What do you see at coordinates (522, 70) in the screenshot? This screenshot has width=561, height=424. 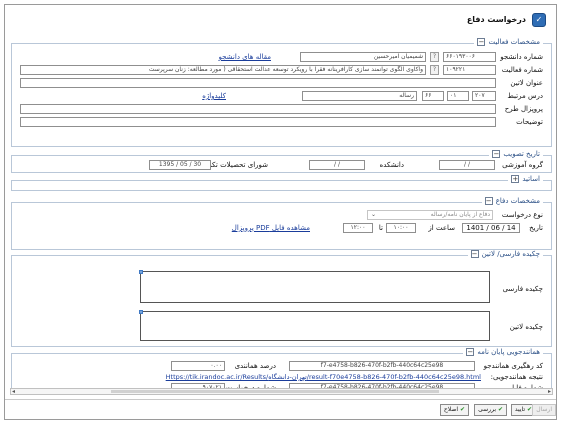 I see `activity-number-label: شماره فعالیت` at bounding box center [522, 70].